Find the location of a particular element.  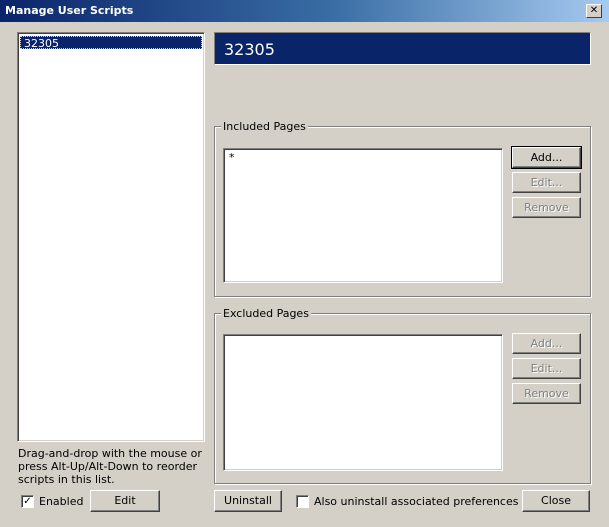

enabled-checkbox: ✓ is located at coordinates (27, 501).